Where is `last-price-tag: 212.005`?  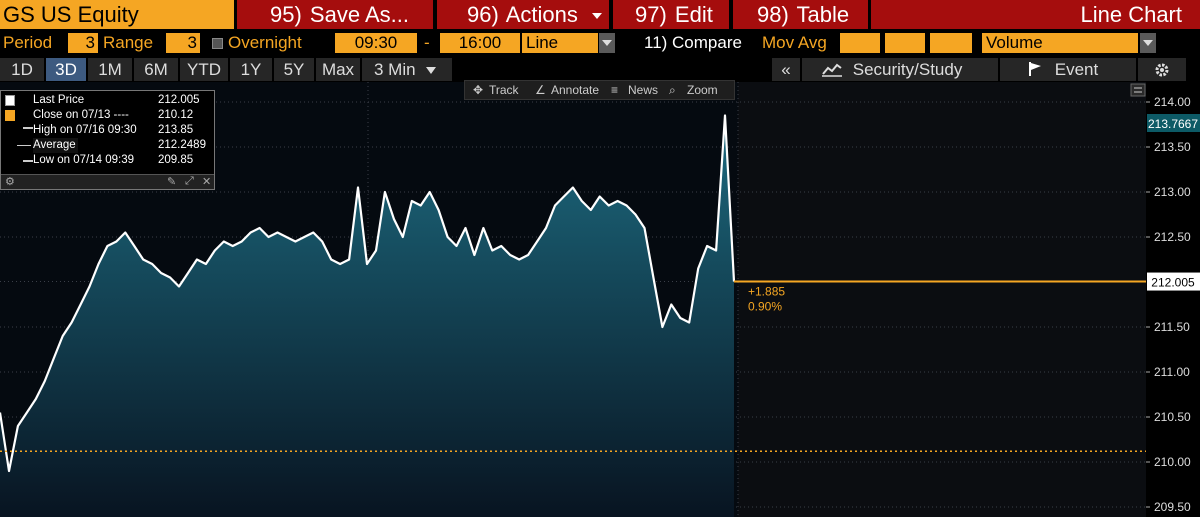
last-price-tag: 212.005 is located at coordinates (1173, 283).